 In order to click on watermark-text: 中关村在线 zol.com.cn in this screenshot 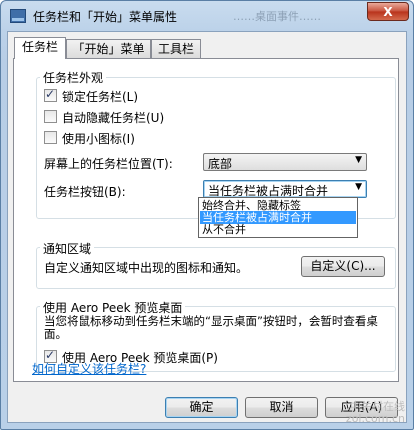, I will do `click(375, 412)`.